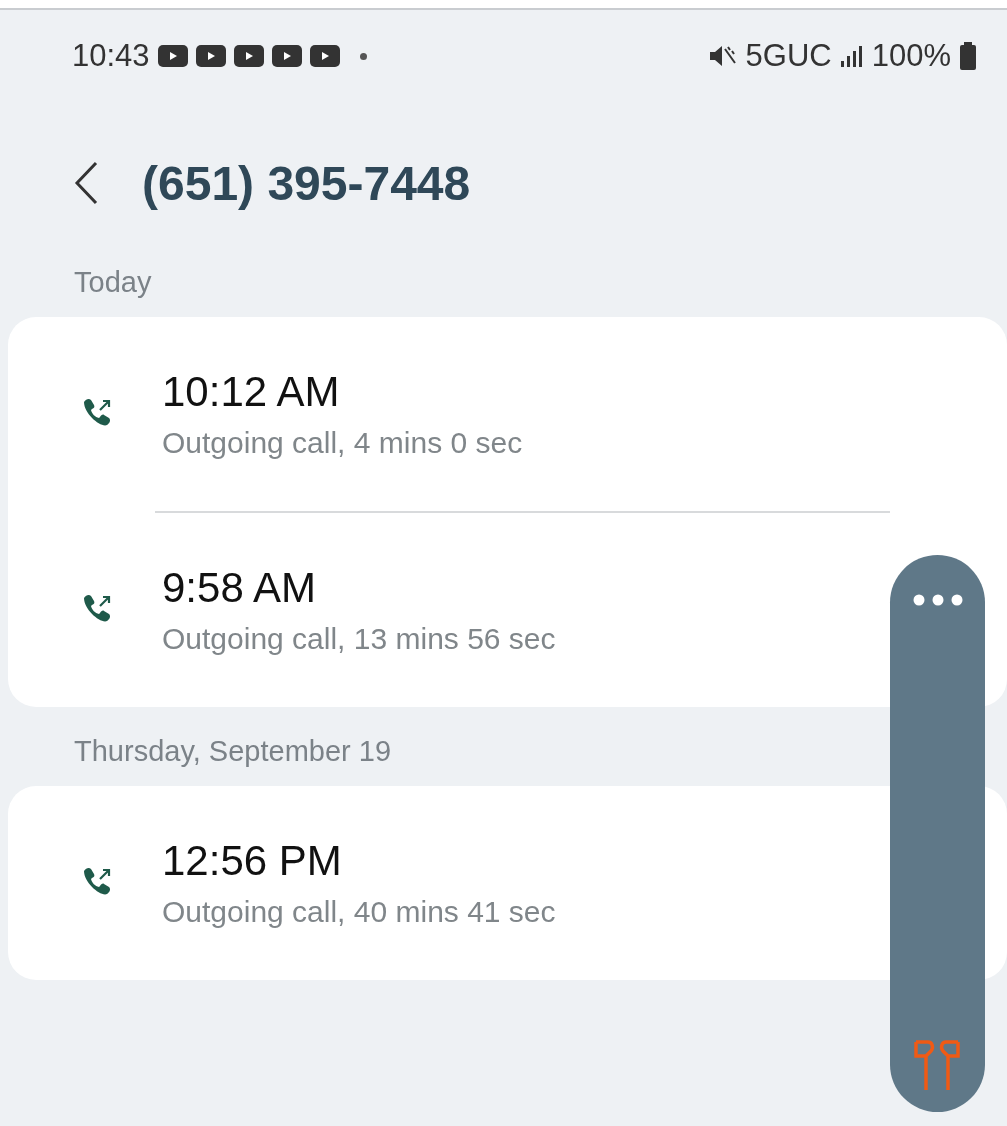  What do you see at coordinates (363, 56) in the screenshot?
I see `more-notifications-icon` at bounding box center [363, 56].